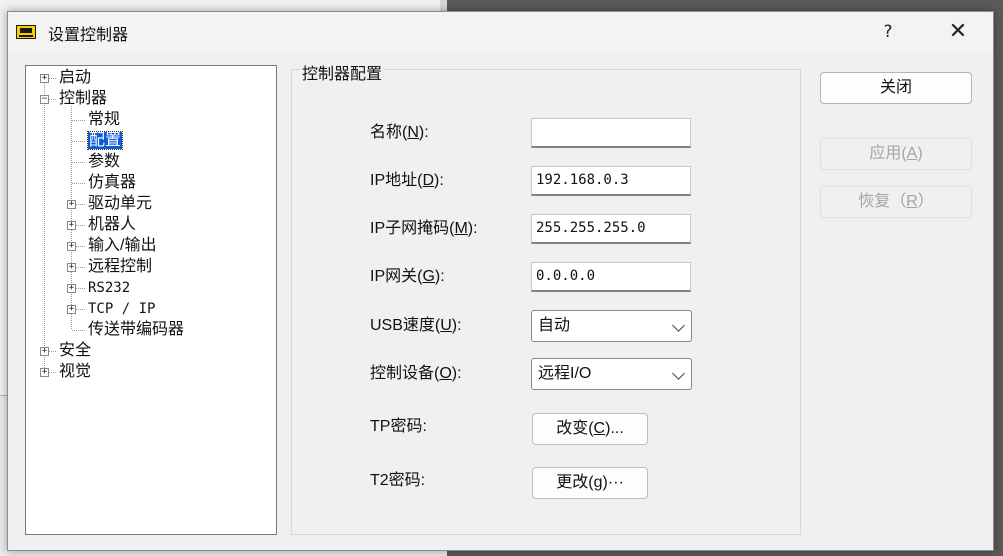 The height and width of the screenshot is (556, 1003). What do you see at coordinates (888, 32) in the screenshot?
I see `help-button: ?` at bounding box center [888, 32].